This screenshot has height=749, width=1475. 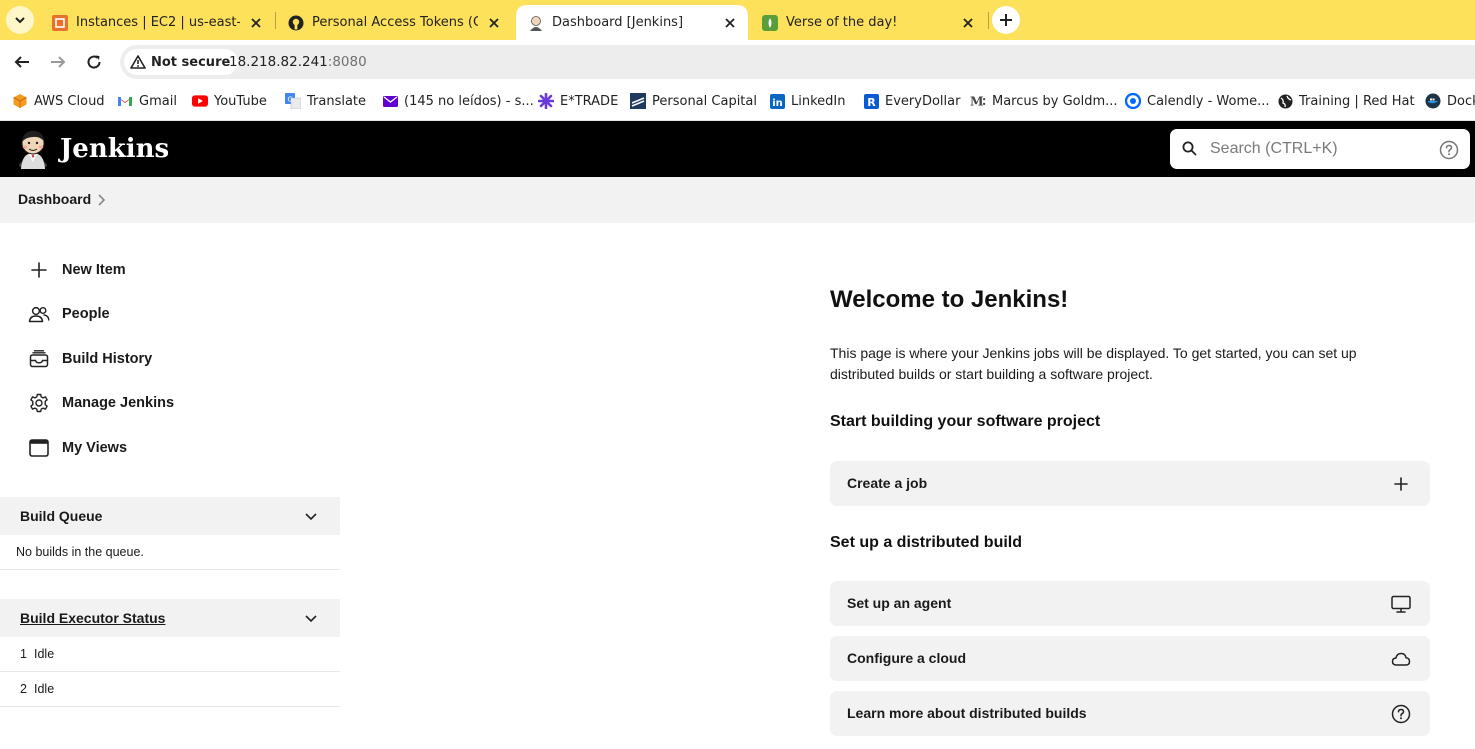 I want to click on tab-search-button, so click(x=20, y=20).